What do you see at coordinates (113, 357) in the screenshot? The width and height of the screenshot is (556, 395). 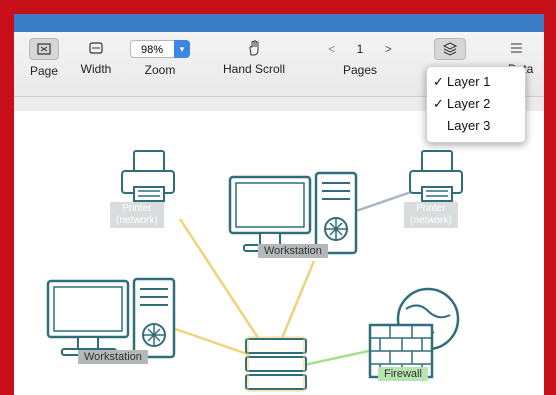 I see `workstation-left-label: Workstation` at bounding box center [113, 357].